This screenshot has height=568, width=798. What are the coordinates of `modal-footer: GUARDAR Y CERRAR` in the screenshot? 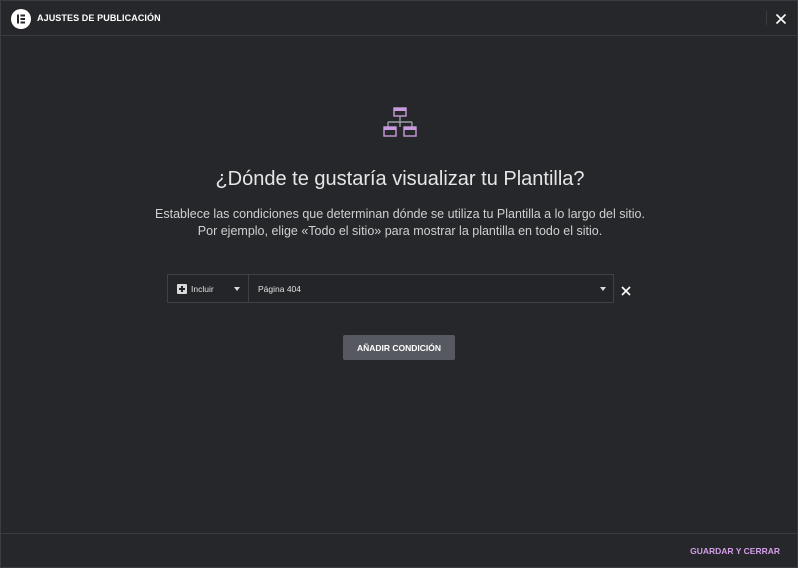 It's located at (399, 550).